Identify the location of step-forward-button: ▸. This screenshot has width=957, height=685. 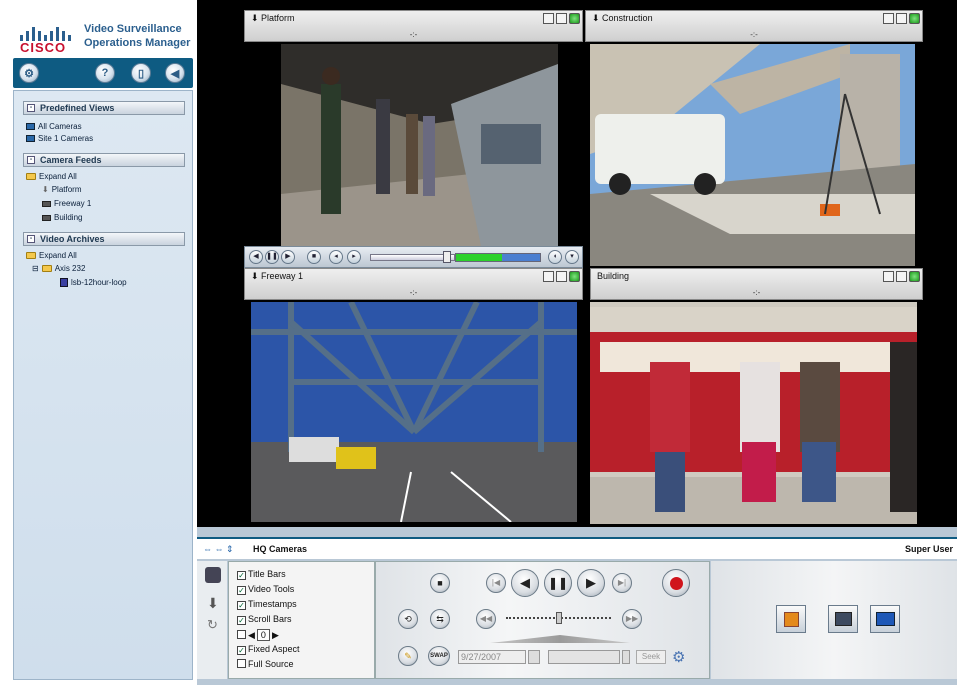
(354, 257).